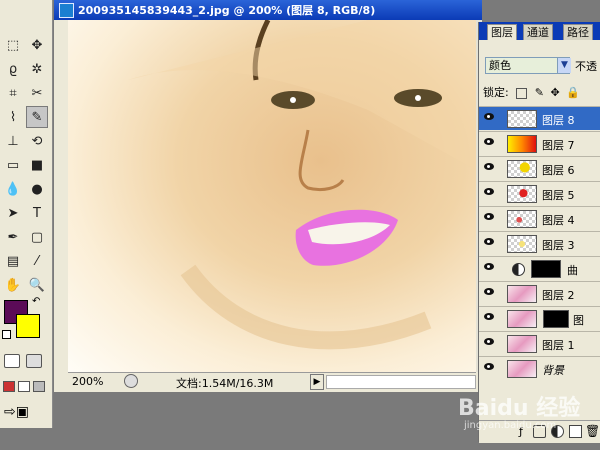  I want to click on tab-channels: 通道, so click(538, 32).